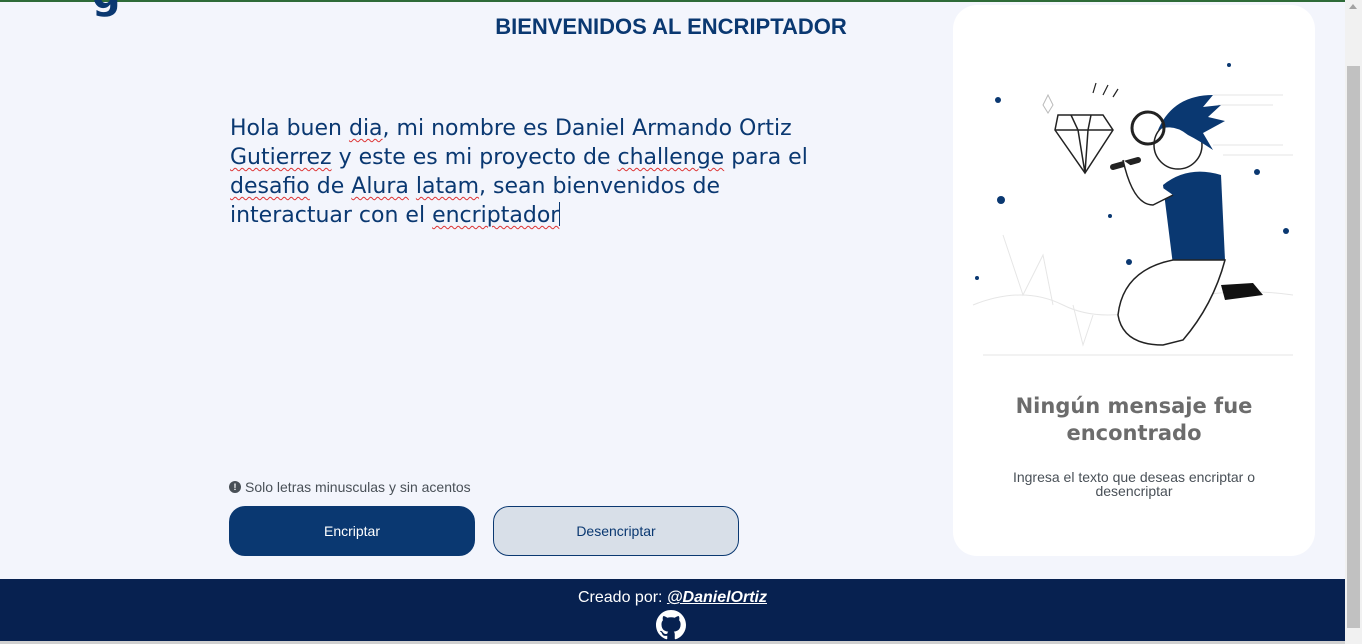 The width and height of the screenshot is (1362, 644). Describe the element at coordinates (330, 186) in the screenshot. I see `message-text-segment: de` at that location.